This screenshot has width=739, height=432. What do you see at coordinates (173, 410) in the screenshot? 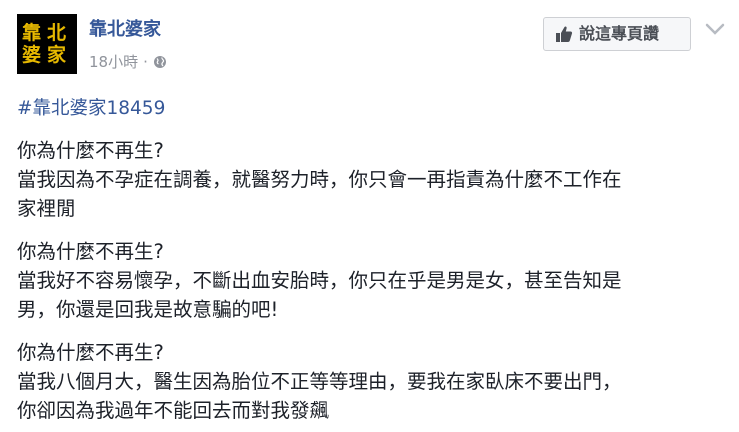
I see `paragraph-line: 你卻因為我過年不能回去而對我發飆` at bounding box center [173, 410].